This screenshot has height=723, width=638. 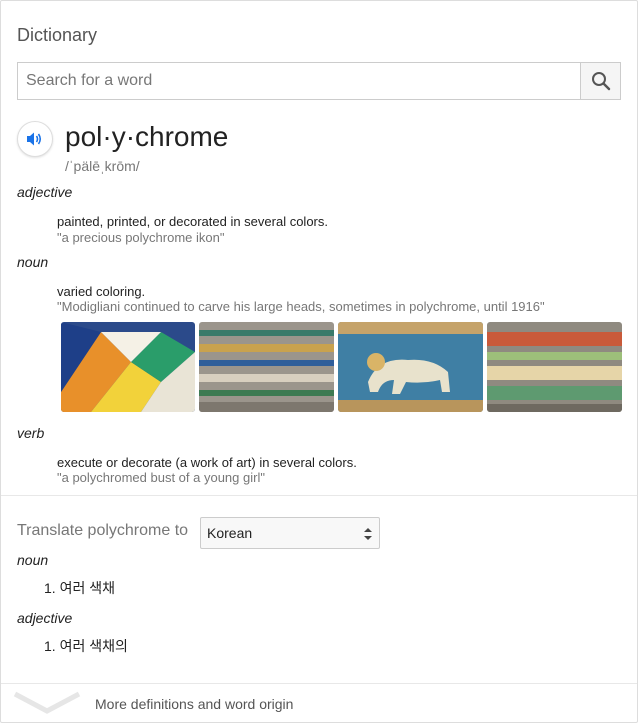 I want to click on part-of-speech: noun, so click(x=33, y=262).